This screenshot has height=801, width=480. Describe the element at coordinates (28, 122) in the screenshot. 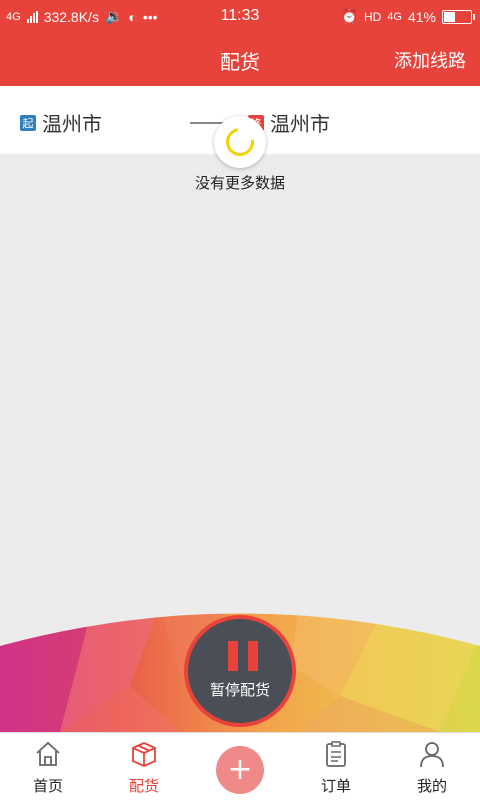

I see `start-badge: 起` at that location.